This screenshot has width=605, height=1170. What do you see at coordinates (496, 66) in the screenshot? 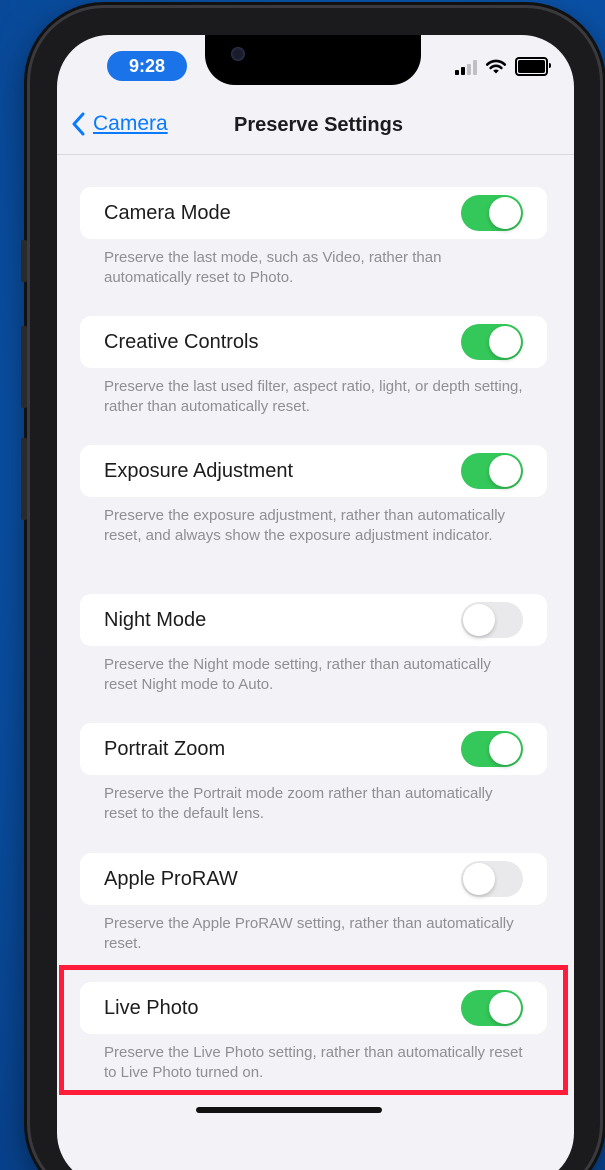
I see `wifi-icon` at bounding box center [496, 66].